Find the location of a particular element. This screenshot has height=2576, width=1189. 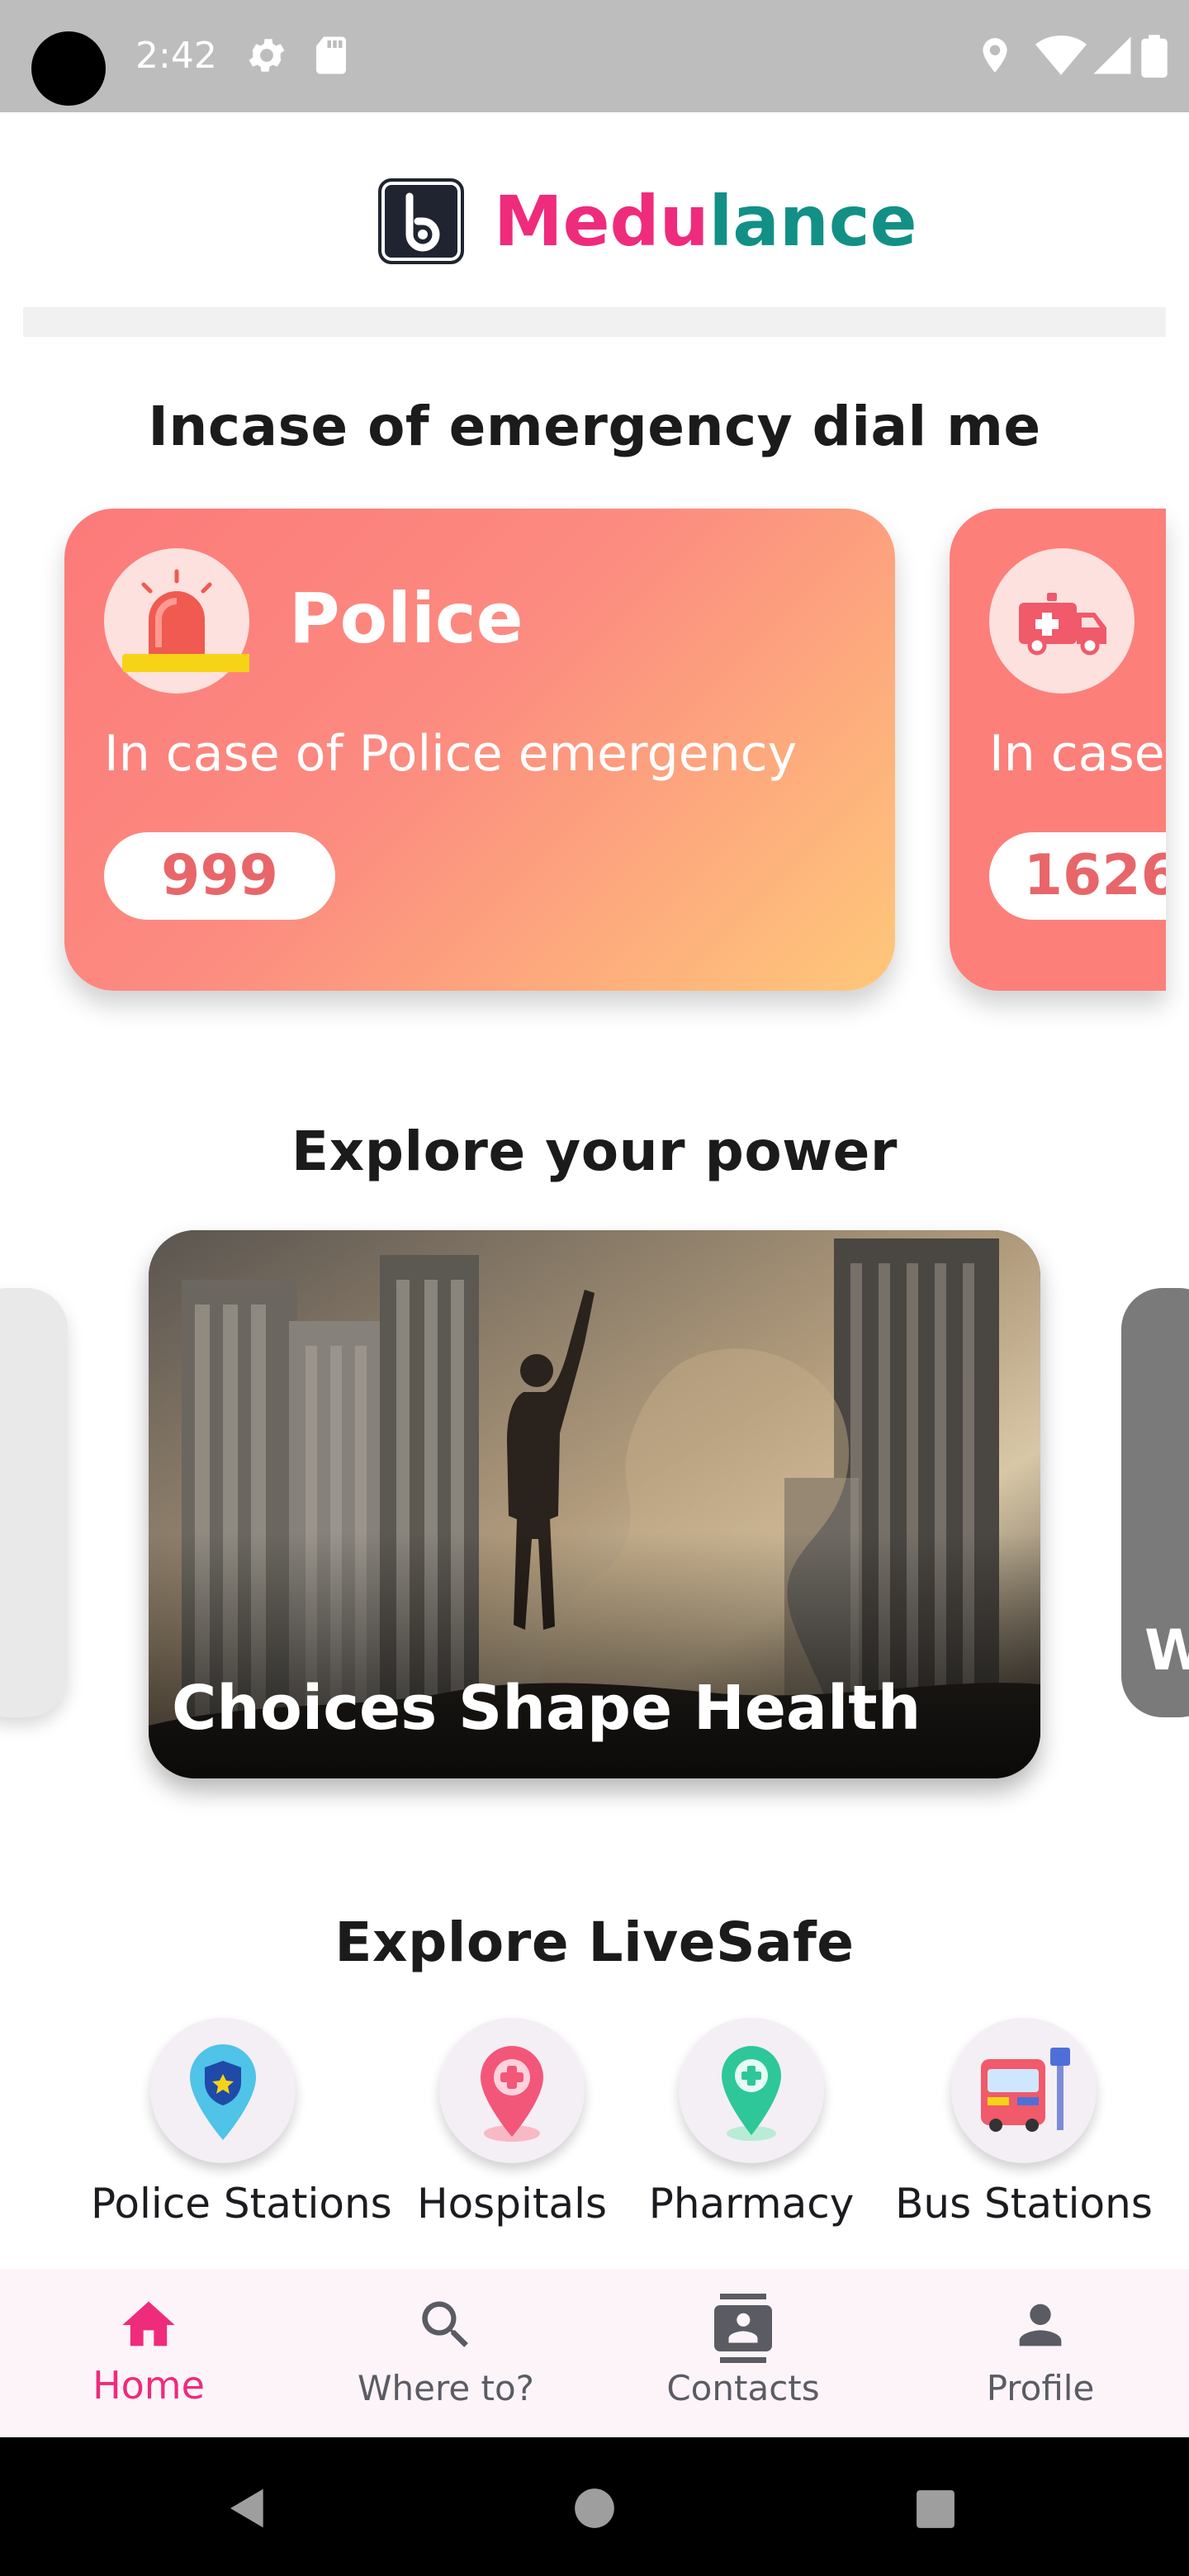

bottom-navigation: Home Where to? Contacts Profile is located at coordinates (594, 2353).